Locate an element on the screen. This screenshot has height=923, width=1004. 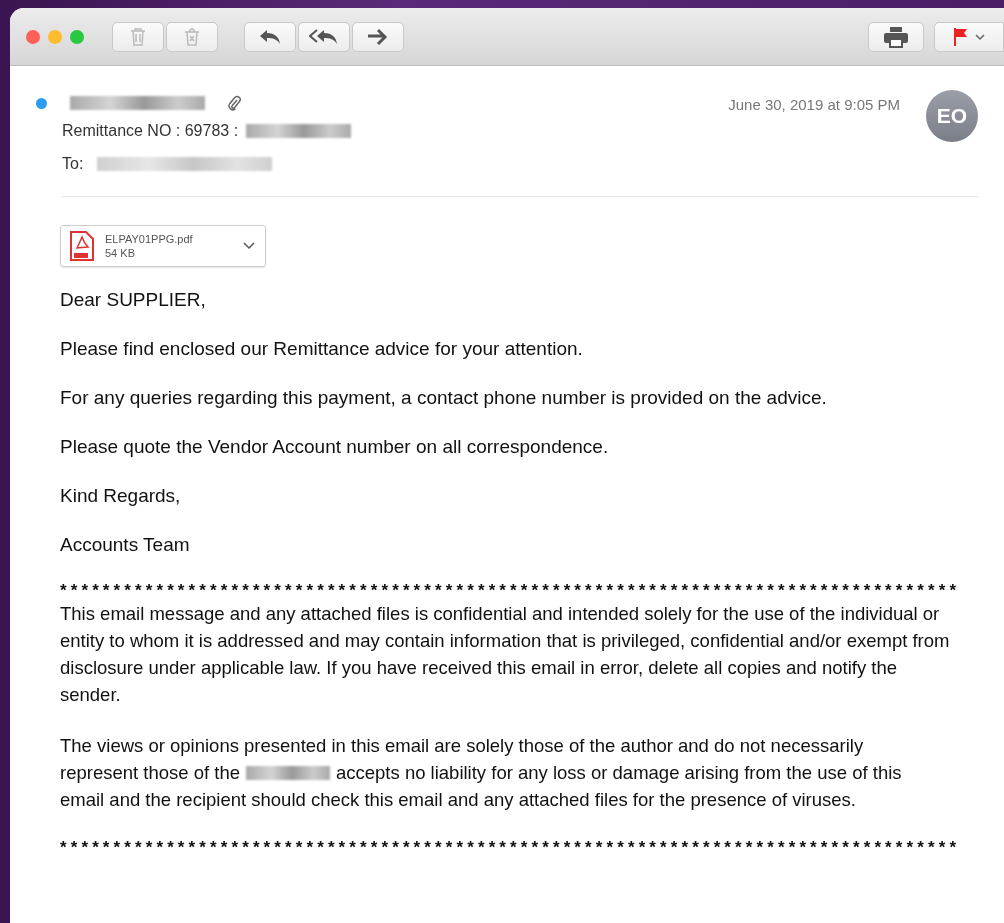
junk-bin-icon is located at coordinates (192, 36).